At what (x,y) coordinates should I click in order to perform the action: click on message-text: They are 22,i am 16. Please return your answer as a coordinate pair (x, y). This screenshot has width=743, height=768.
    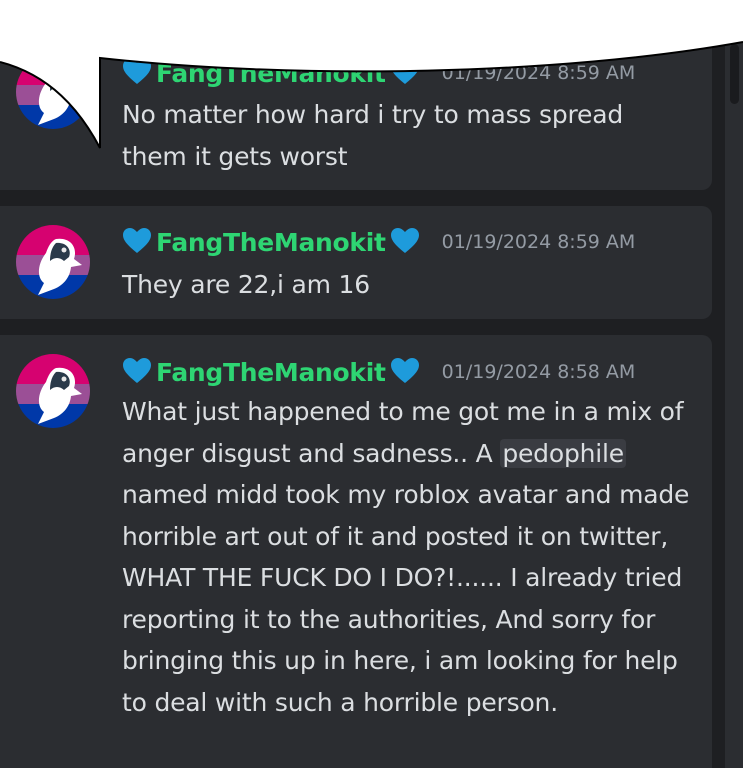
    Looking at the image, I should click on (246, 284).